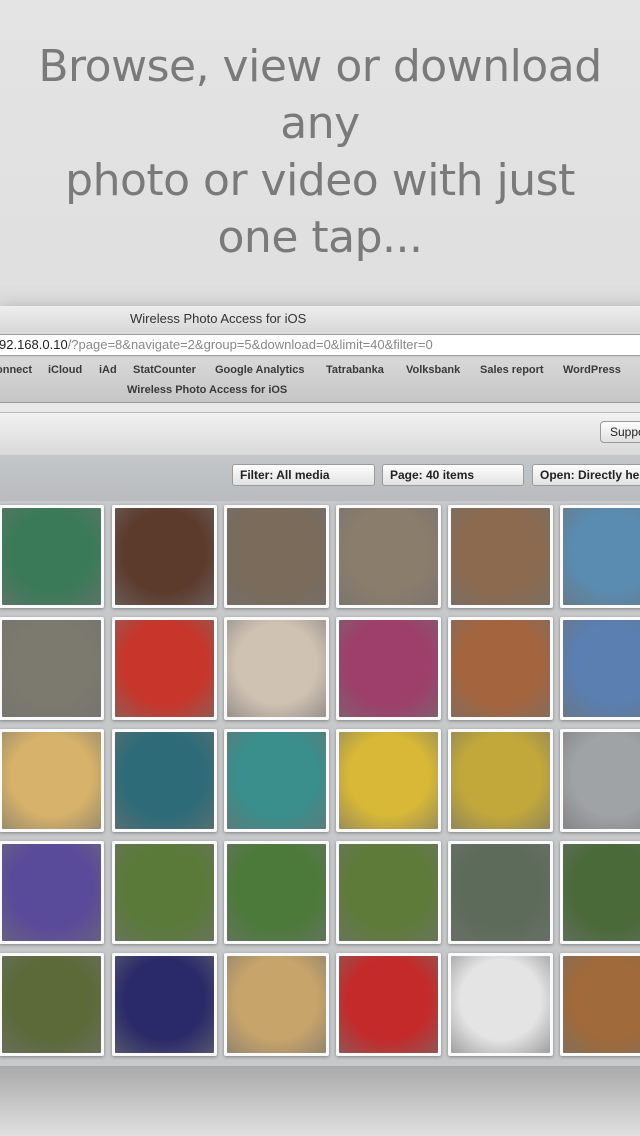 The height and width of the screenshot is (1136, 640). I want to click on bottom-backdrop, so click(320, 1101).